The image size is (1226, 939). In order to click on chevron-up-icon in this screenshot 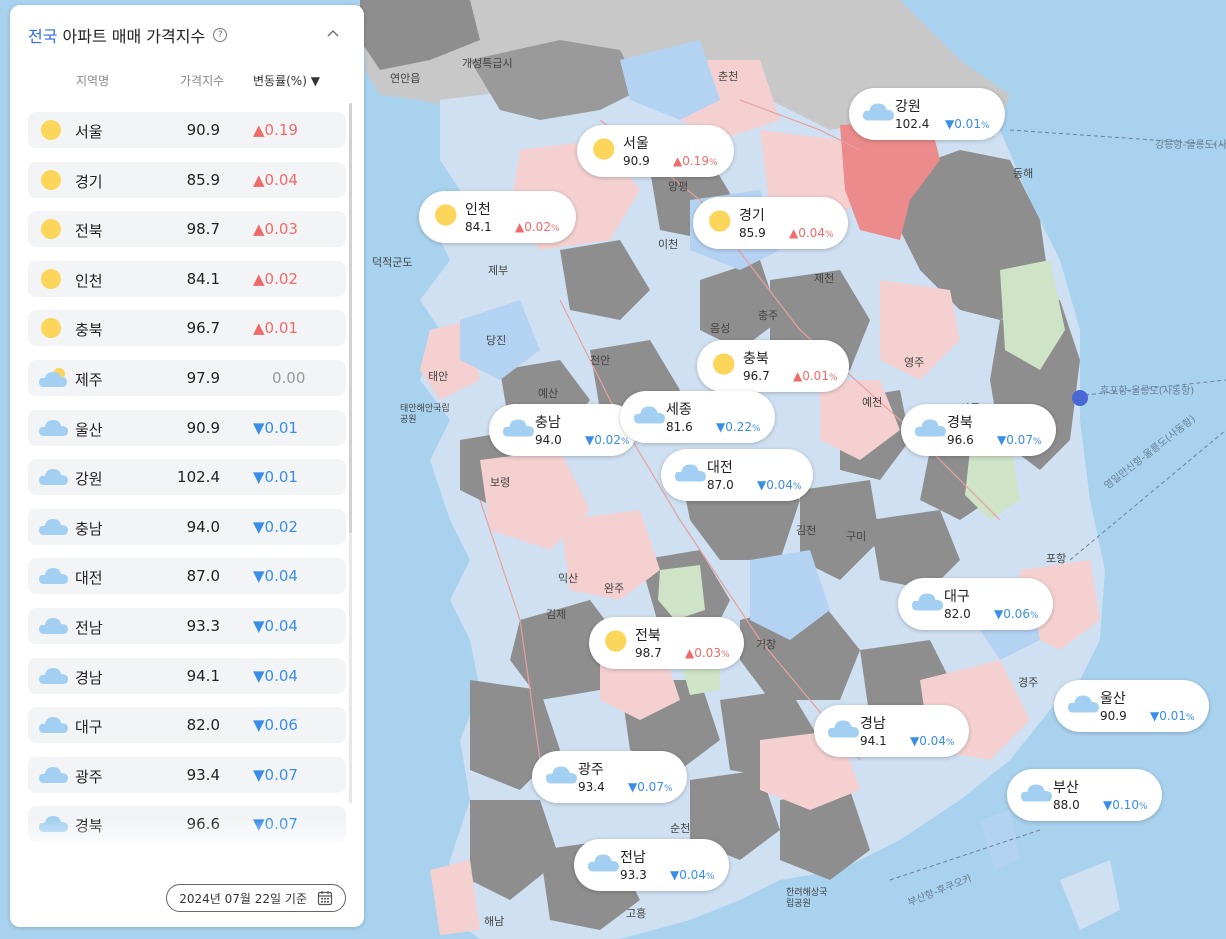, I will do `click(333, 33)`.